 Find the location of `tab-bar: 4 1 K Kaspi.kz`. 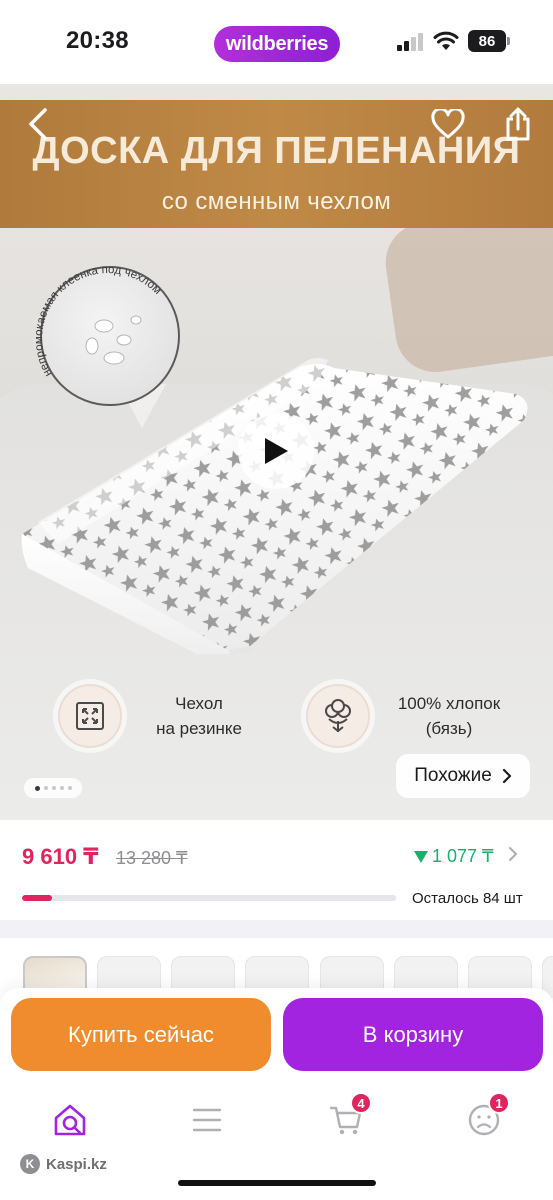

tab-bar: 4 1 K Kaspi.kz is located at coordinates (276, 1142).